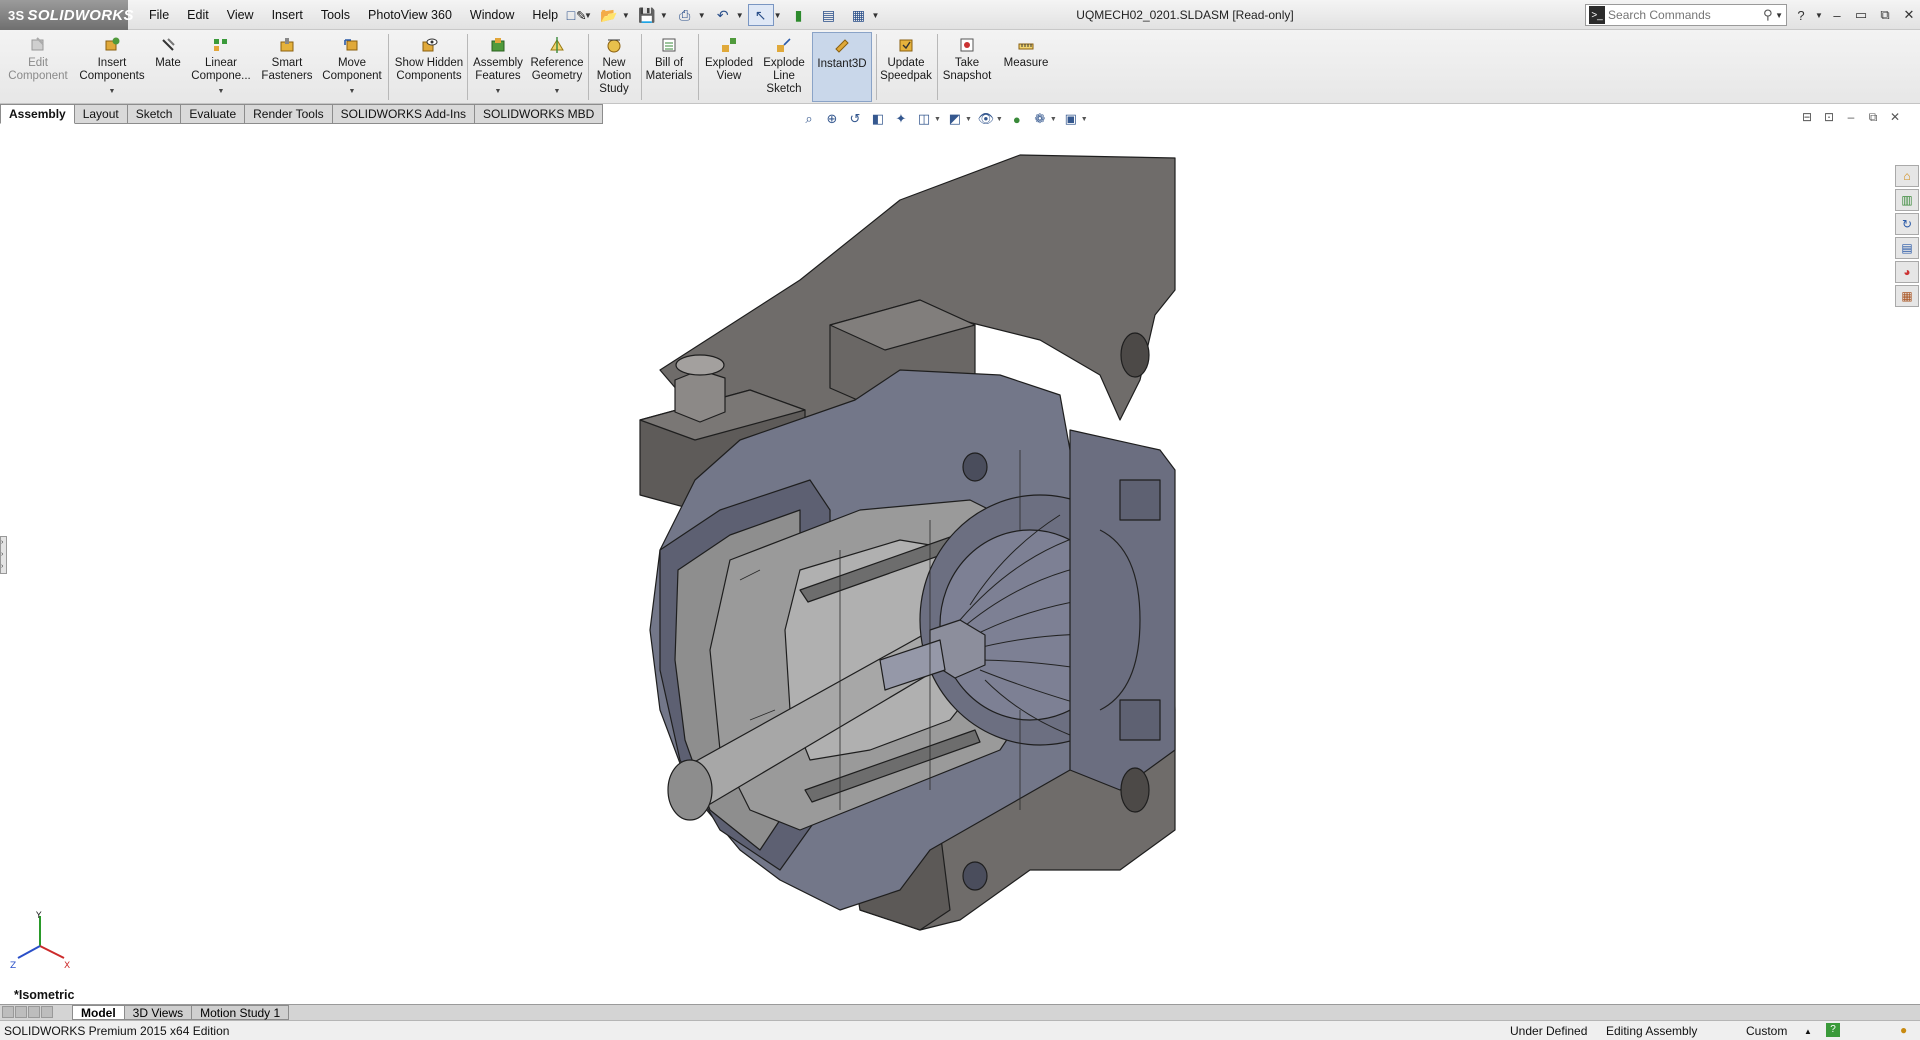 This screenshot has height=1040, width=1920. Describe the element at coordinates (799, 15) in the screenshot. I see `rebuild-icon: ▮` at that location.